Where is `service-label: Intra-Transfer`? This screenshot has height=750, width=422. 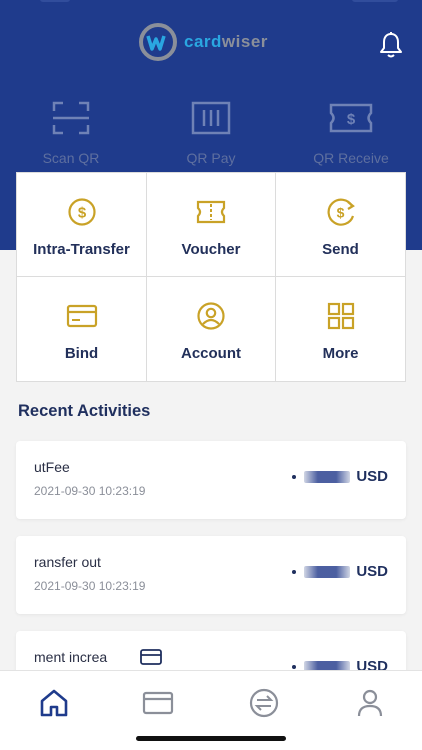 service-label: Intra-Transfer is located at coordinates (81, 249).